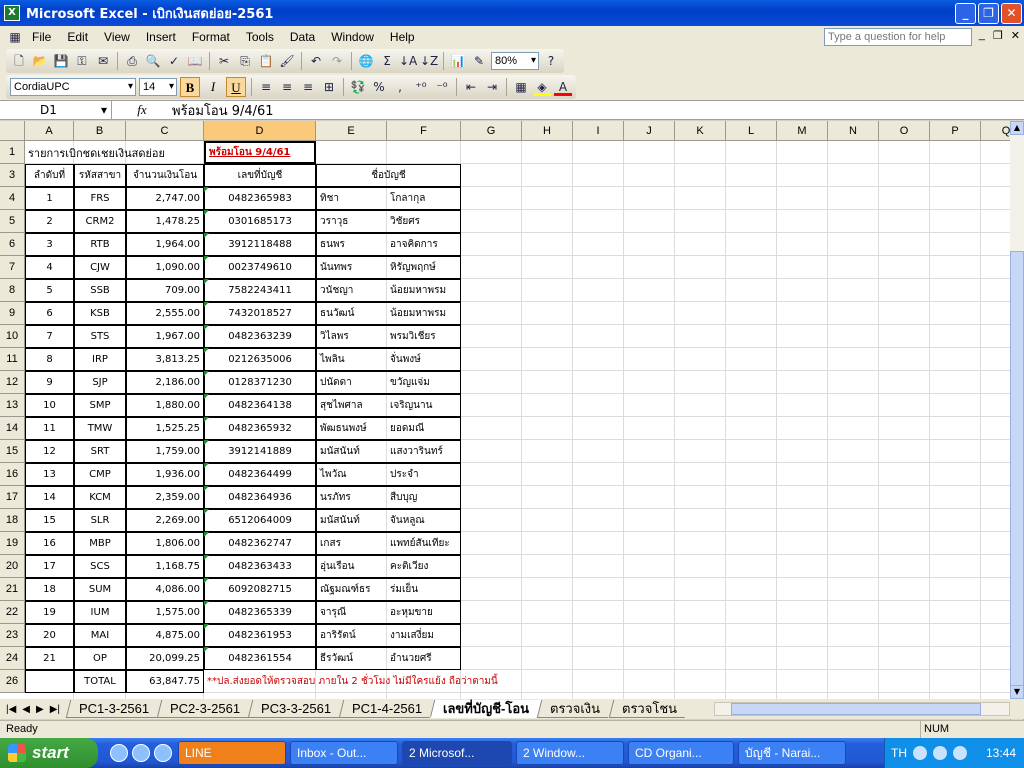 The image size is (1024, 768). I want to click on align-right-icon: ≡, so click(308, 87).